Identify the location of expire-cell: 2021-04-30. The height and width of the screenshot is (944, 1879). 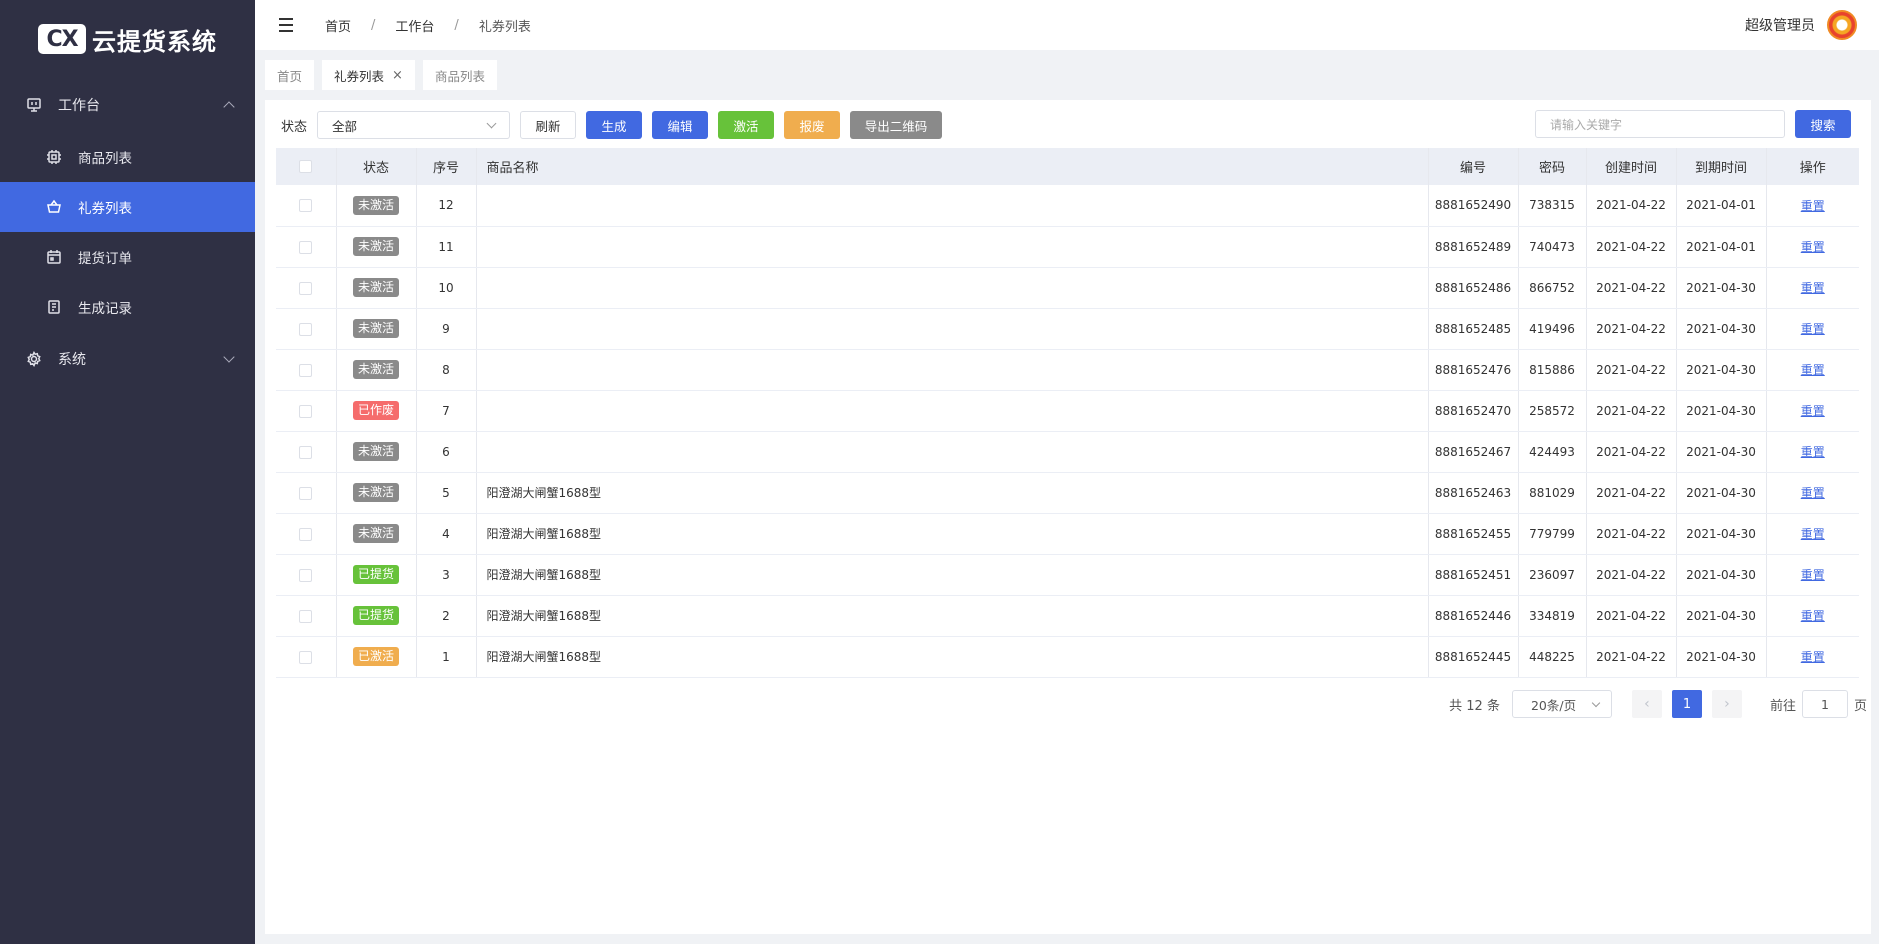
(1721, 575).